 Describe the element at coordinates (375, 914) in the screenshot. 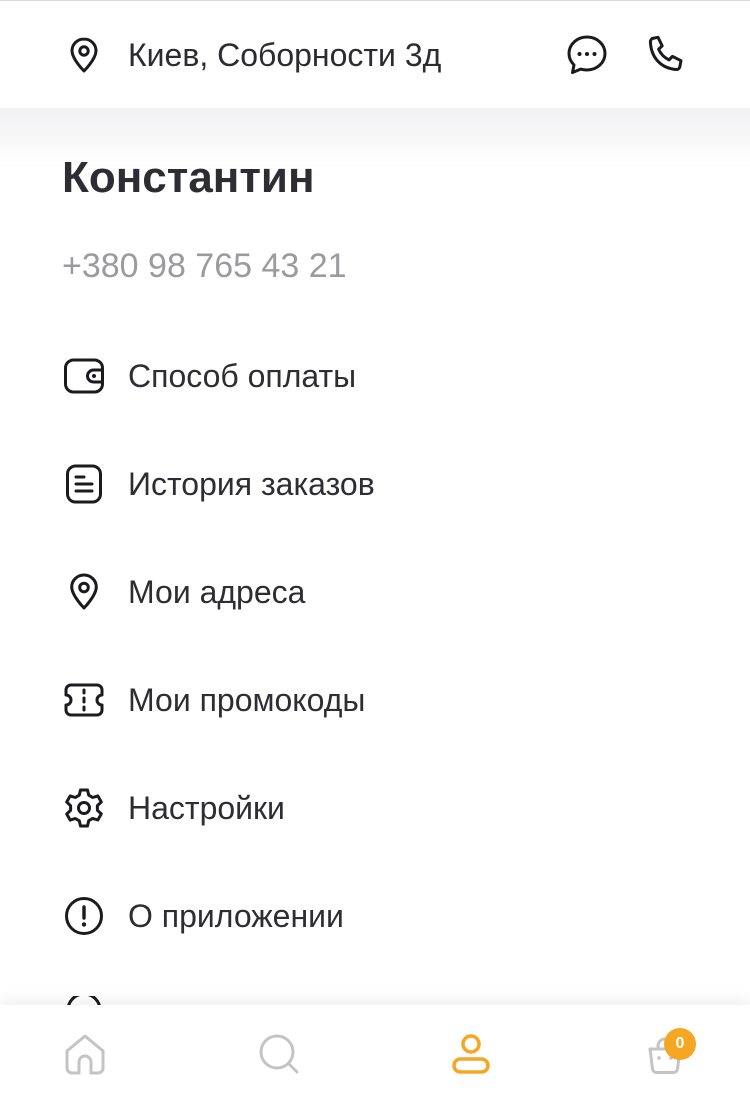

I see `menu-item-about-app: О приложении` at that location.